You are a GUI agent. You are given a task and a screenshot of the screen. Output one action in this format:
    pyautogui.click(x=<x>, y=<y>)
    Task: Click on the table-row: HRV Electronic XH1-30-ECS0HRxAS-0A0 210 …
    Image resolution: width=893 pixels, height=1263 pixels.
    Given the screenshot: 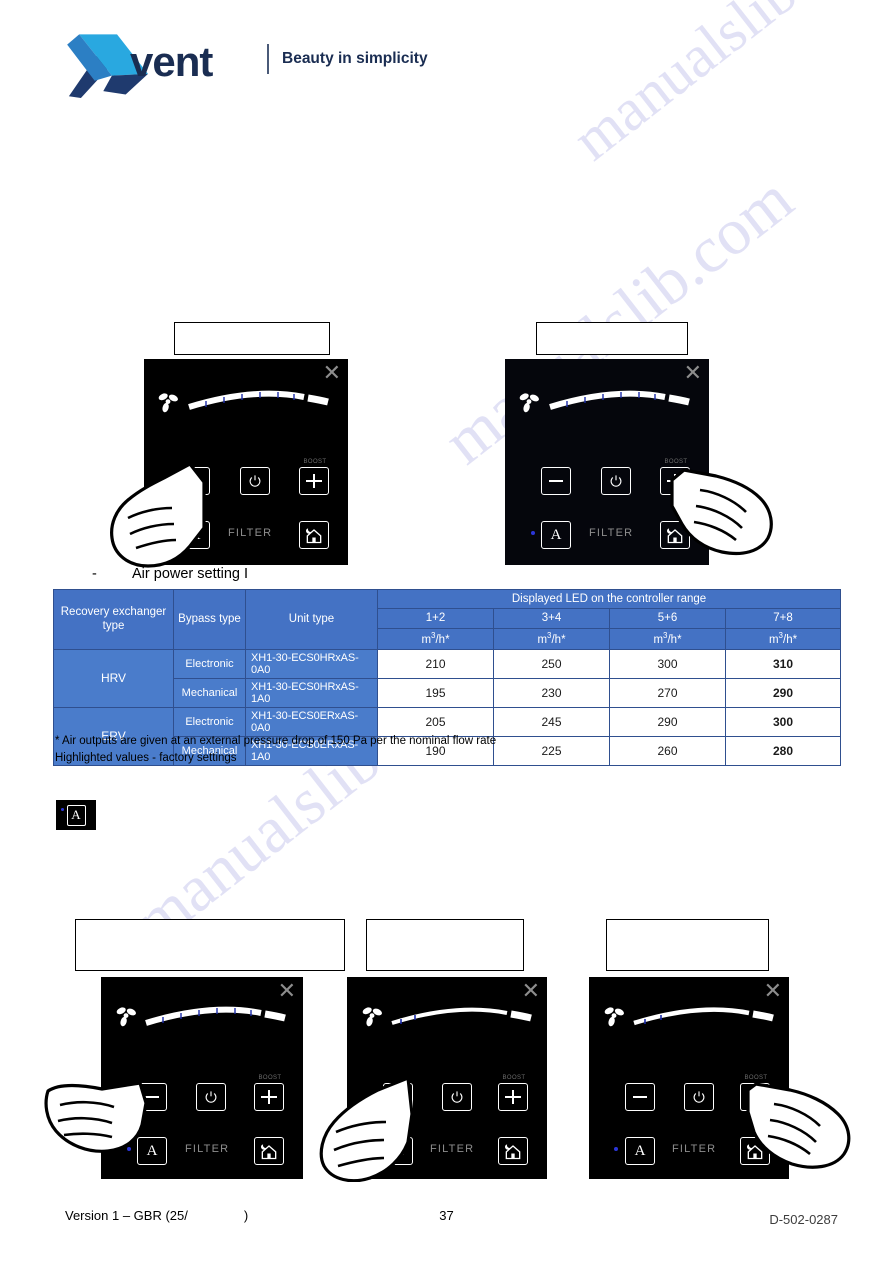 What is the action you would take?
    pyautogui.click(x=447, y=678)
    